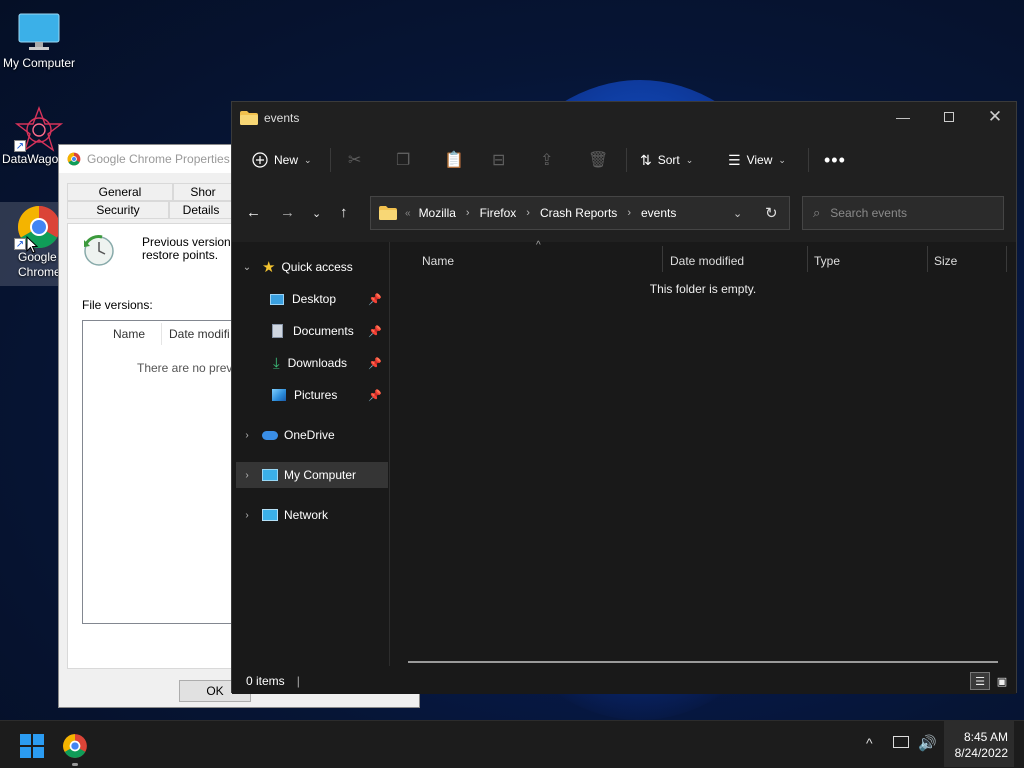 The width and height of the screenshot is (1024, 768). I want to click on tiles-view-button: ▣, so click(1002, 681).